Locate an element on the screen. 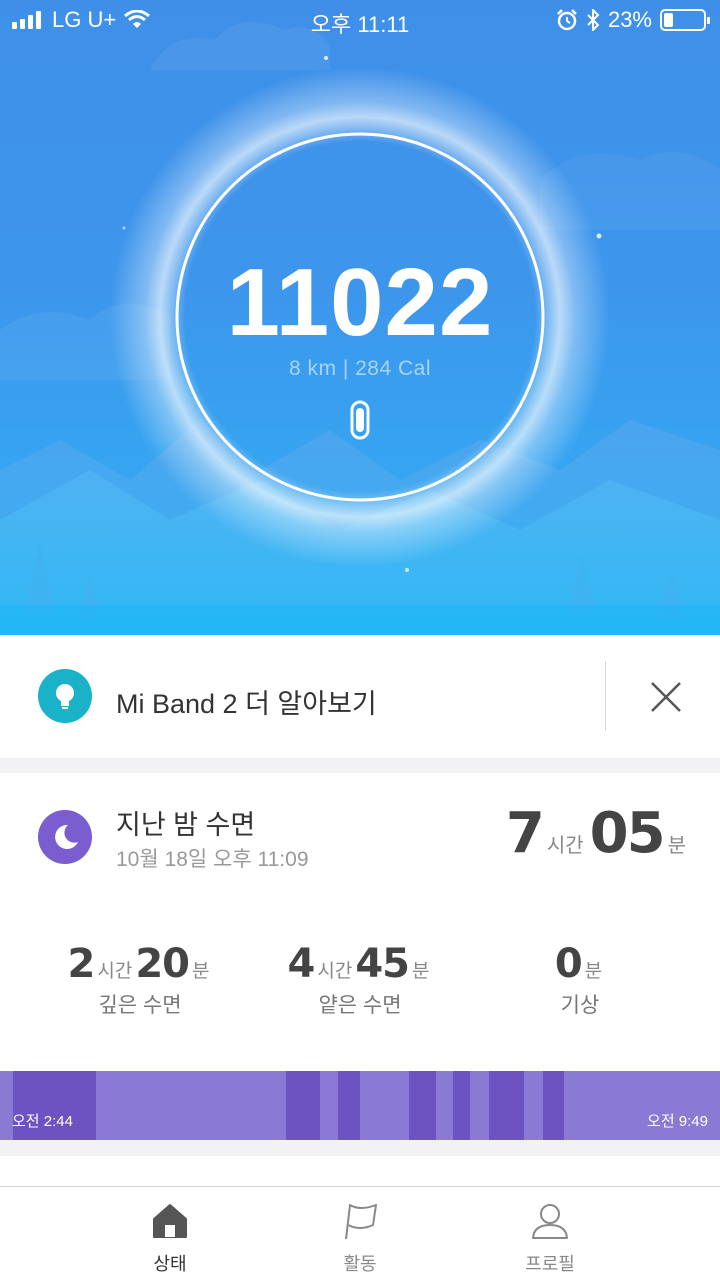 Image resolution: width=720 pixels, height=1280 pixels. profile-icon is located at coordinates (550, 1221).